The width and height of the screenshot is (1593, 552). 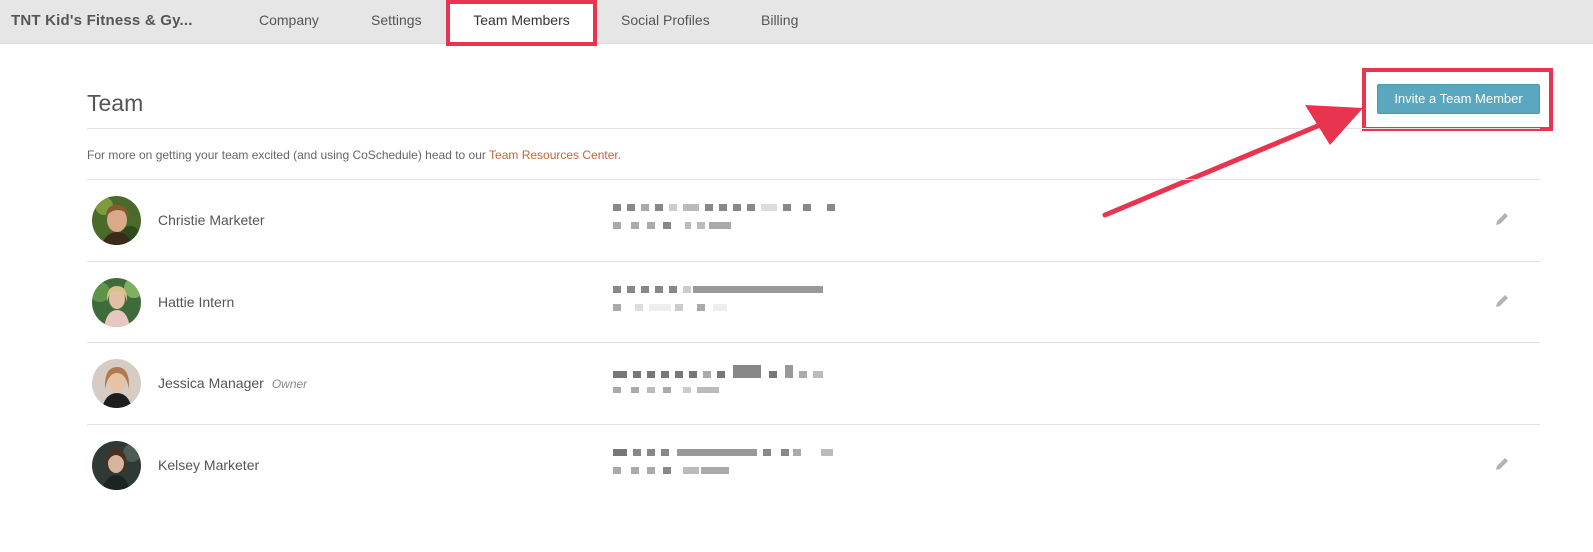 I want to click on team-member-row: Hattie Intern, so click(x=813, y=302).